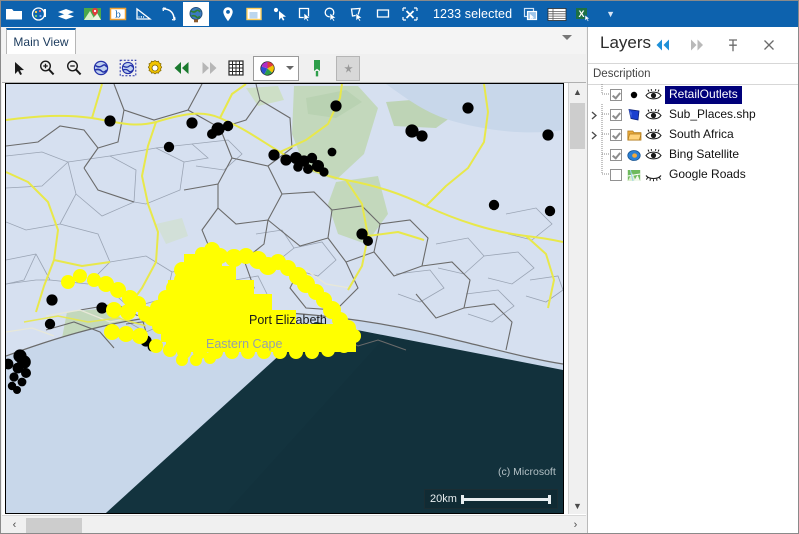 This screenshot has width=799, height=534. I want to click on globe-icon, so click(196, 14).